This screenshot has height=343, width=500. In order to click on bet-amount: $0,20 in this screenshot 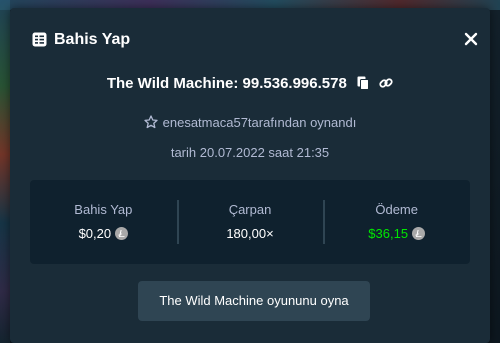, I will do `click(95, 233)`.